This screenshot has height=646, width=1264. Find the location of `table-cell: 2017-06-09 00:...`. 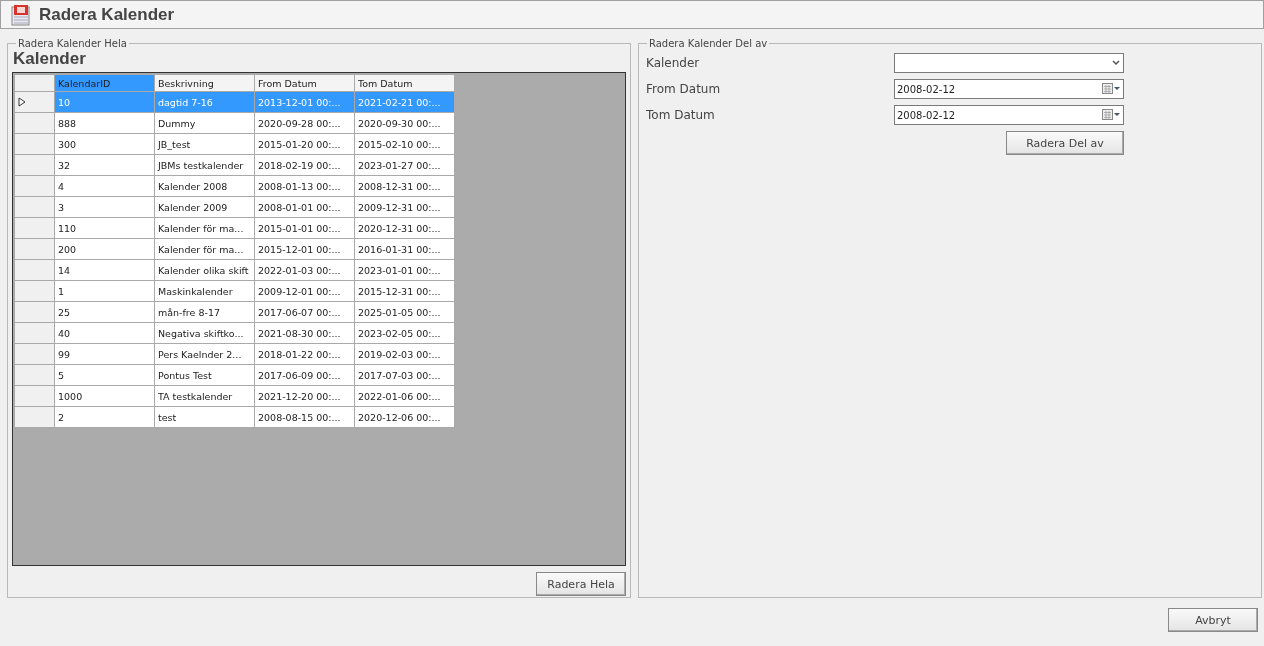

table-cell: 2017-06-09 00:... is located at coordinates (304, 375).